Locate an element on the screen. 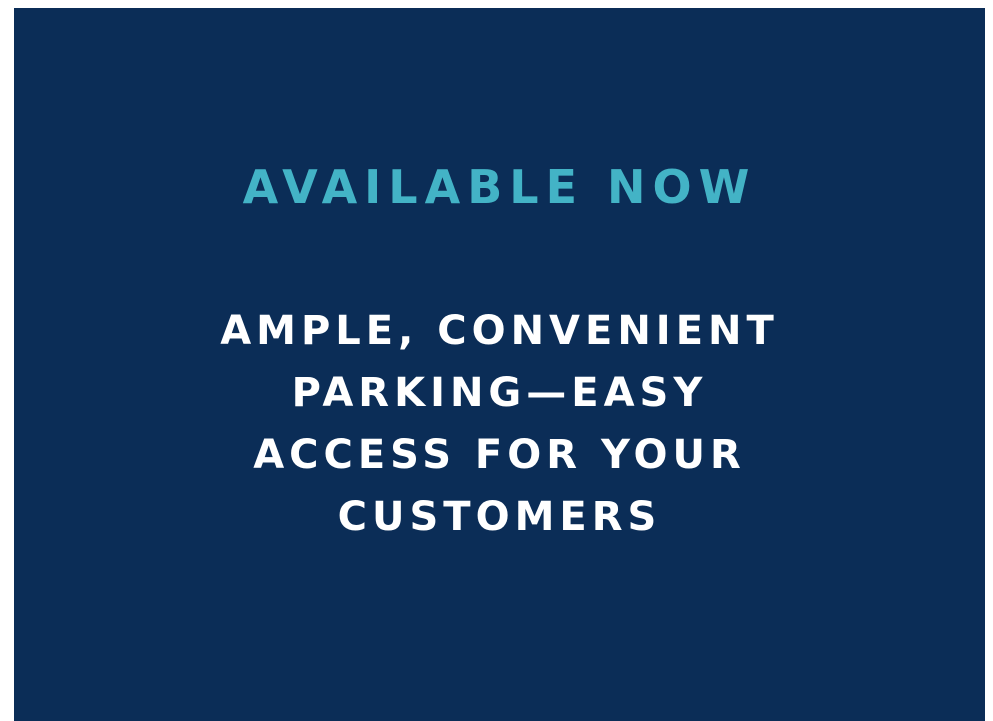 The image size is (993, 721). body-line-3: ACCESS FOR YOUR is located at coordinates (499, 455).